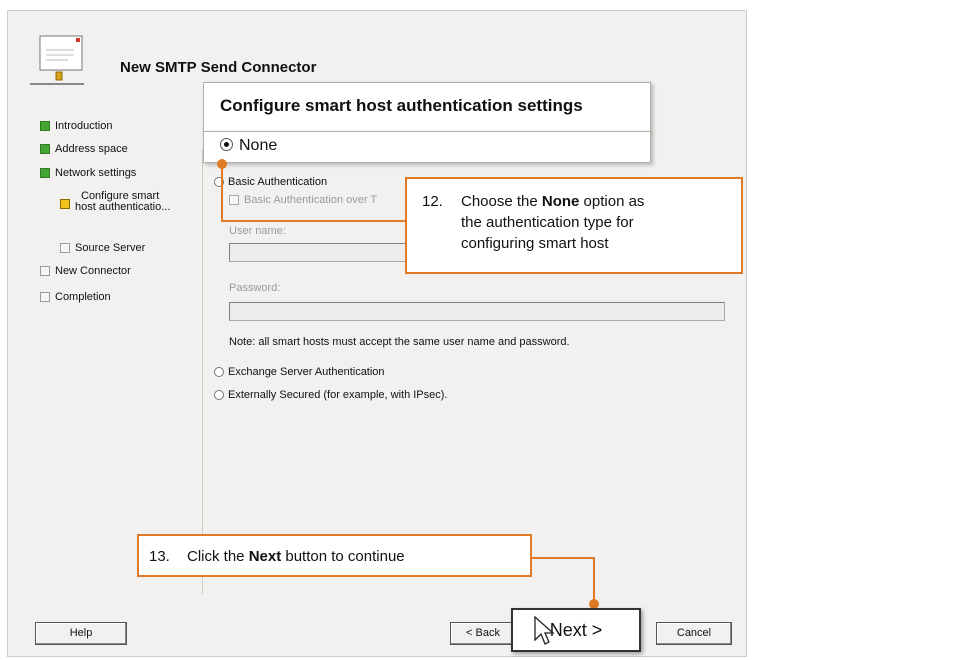  What do you see at coordinates (255, 288) in the screenshot?
I see `password-label: Password:` at bounding box center [255, 288].